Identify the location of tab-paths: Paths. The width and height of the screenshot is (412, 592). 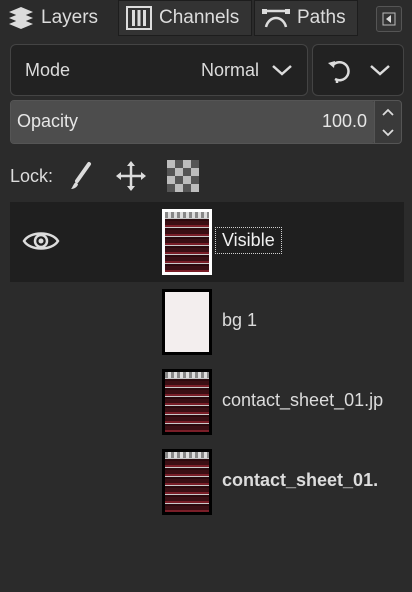
(306, 18).